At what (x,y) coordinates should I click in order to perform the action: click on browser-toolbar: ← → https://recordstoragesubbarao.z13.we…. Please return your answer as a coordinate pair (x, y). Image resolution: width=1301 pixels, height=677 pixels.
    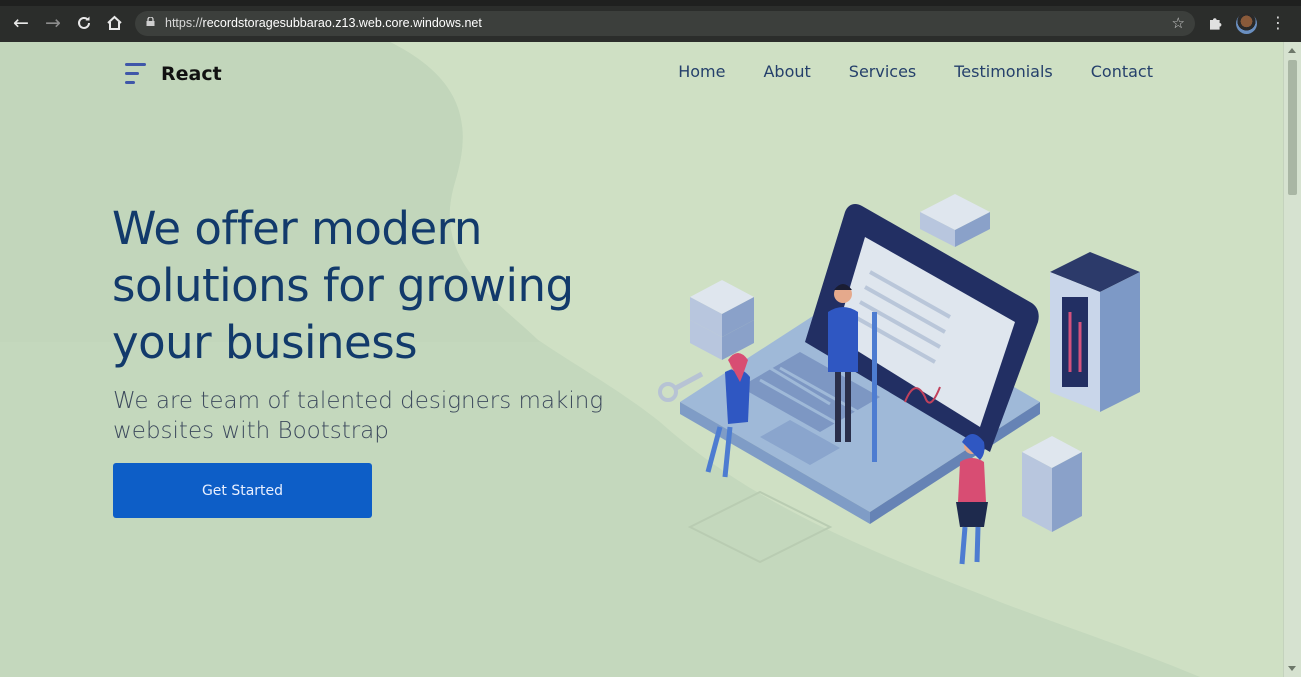
    Looking at the image, I should click on (650, 21).